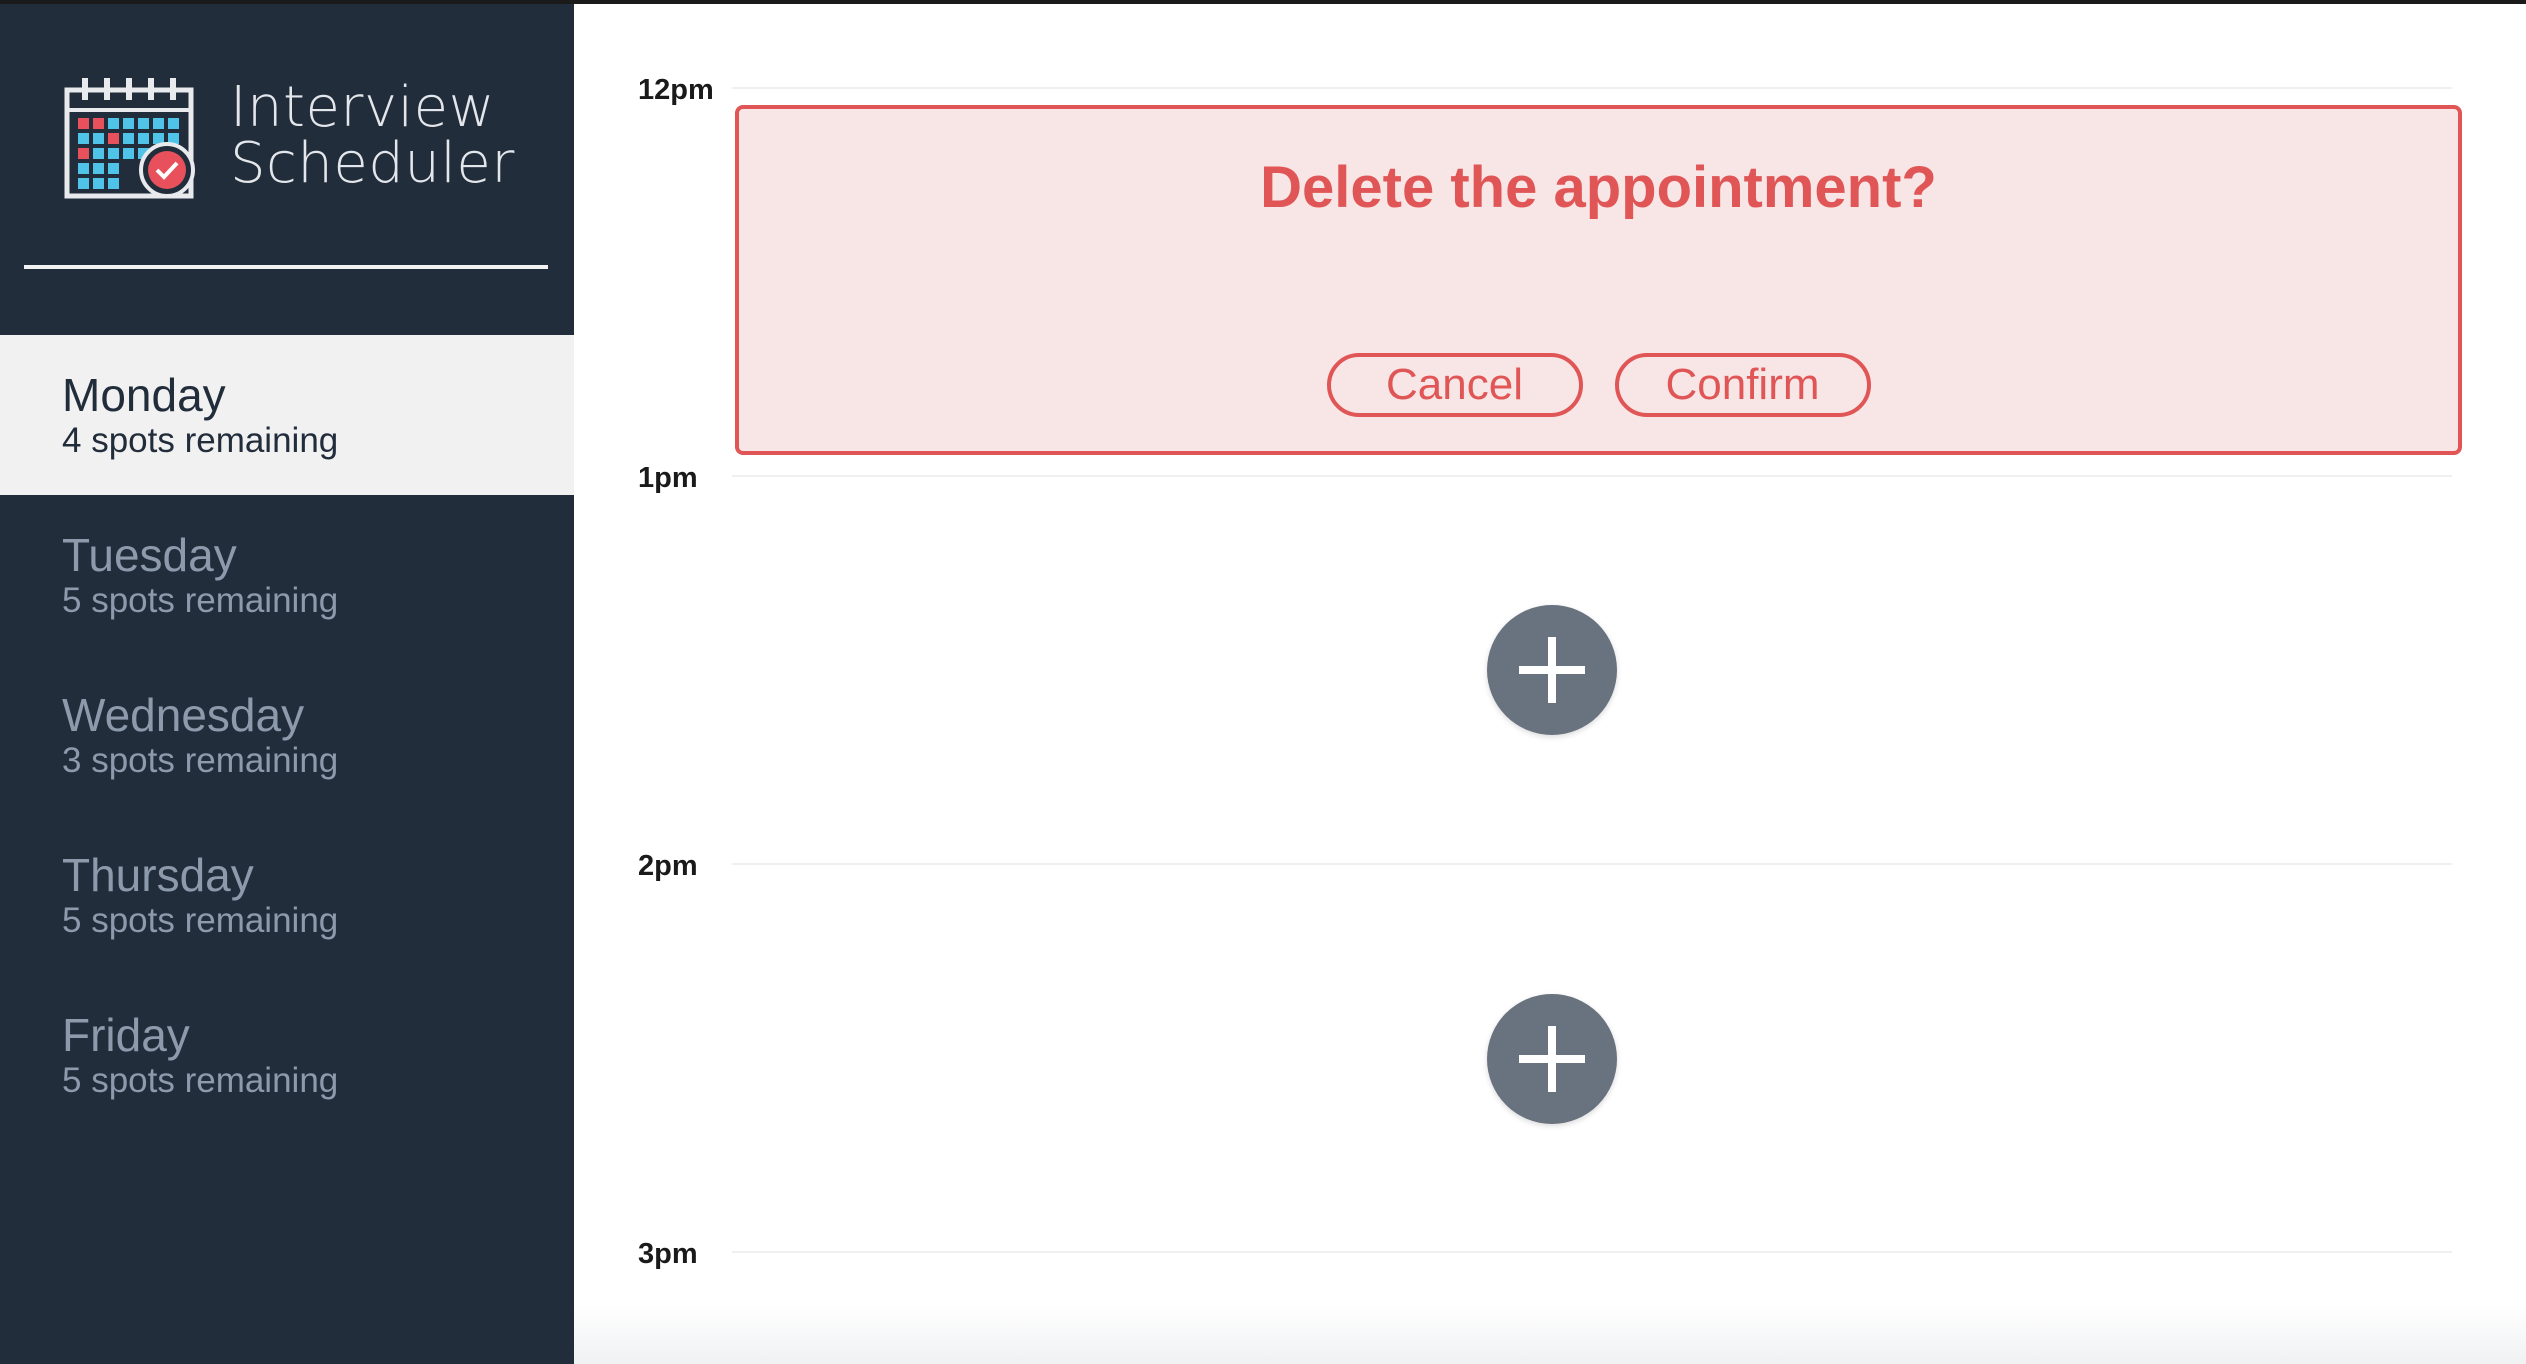 The image size is (2526, 1364). Describe the element at coordinates (1742, 385) in the screenshot. I see `confirm-button: Confirm` at that location.